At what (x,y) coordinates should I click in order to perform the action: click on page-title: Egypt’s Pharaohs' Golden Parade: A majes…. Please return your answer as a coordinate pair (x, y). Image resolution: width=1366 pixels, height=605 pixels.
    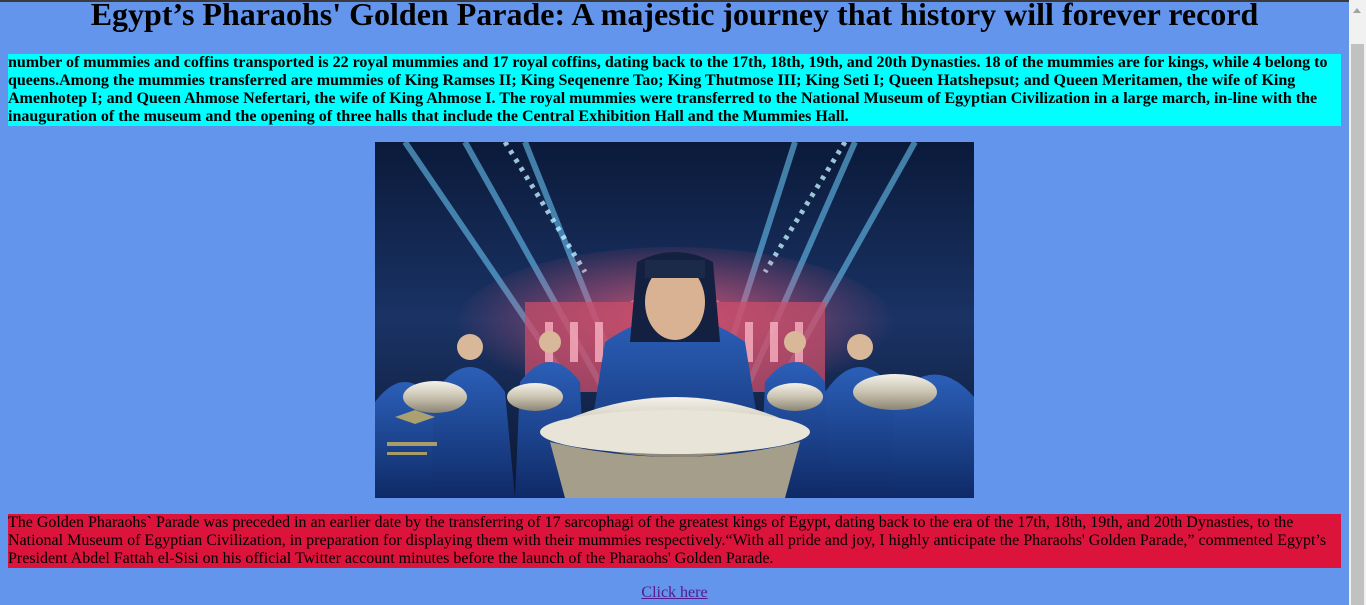
    Looking at the image, I should click on (674, 16).